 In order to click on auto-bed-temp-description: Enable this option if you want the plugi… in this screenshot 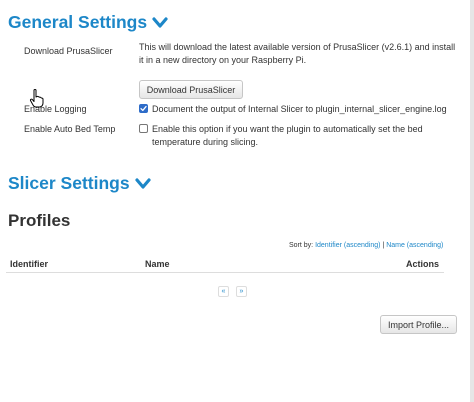, I will do `click(287, 135)`.